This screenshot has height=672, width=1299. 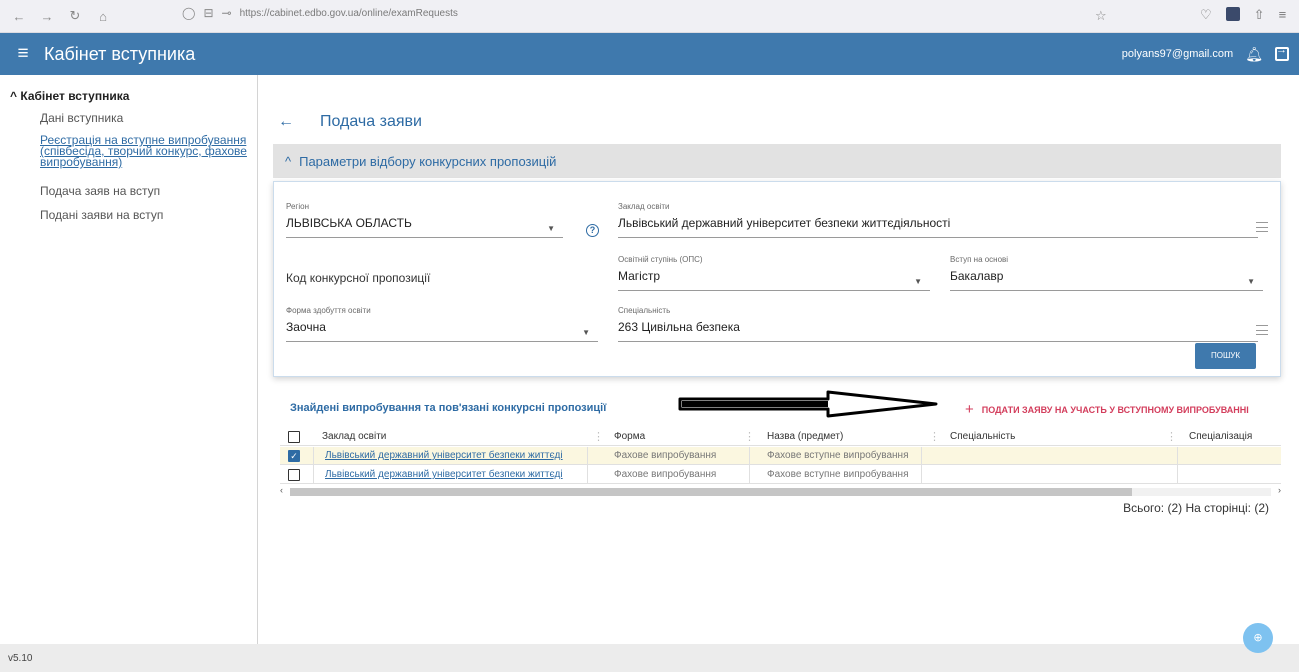 I want to click on based-on-value: Бакалавр, so click(x=977, y=276).